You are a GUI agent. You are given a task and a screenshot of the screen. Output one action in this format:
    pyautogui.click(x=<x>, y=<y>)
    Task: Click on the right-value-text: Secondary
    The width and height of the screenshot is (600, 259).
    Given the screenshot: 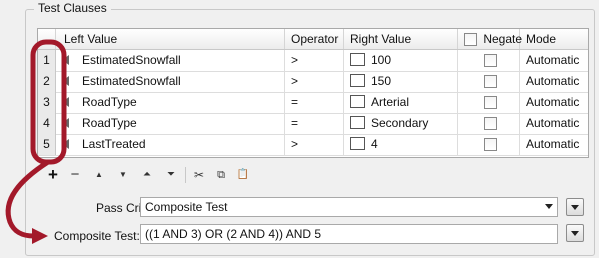 What is the action you would take?
    pyautogui.click(x=400, y=123)
    